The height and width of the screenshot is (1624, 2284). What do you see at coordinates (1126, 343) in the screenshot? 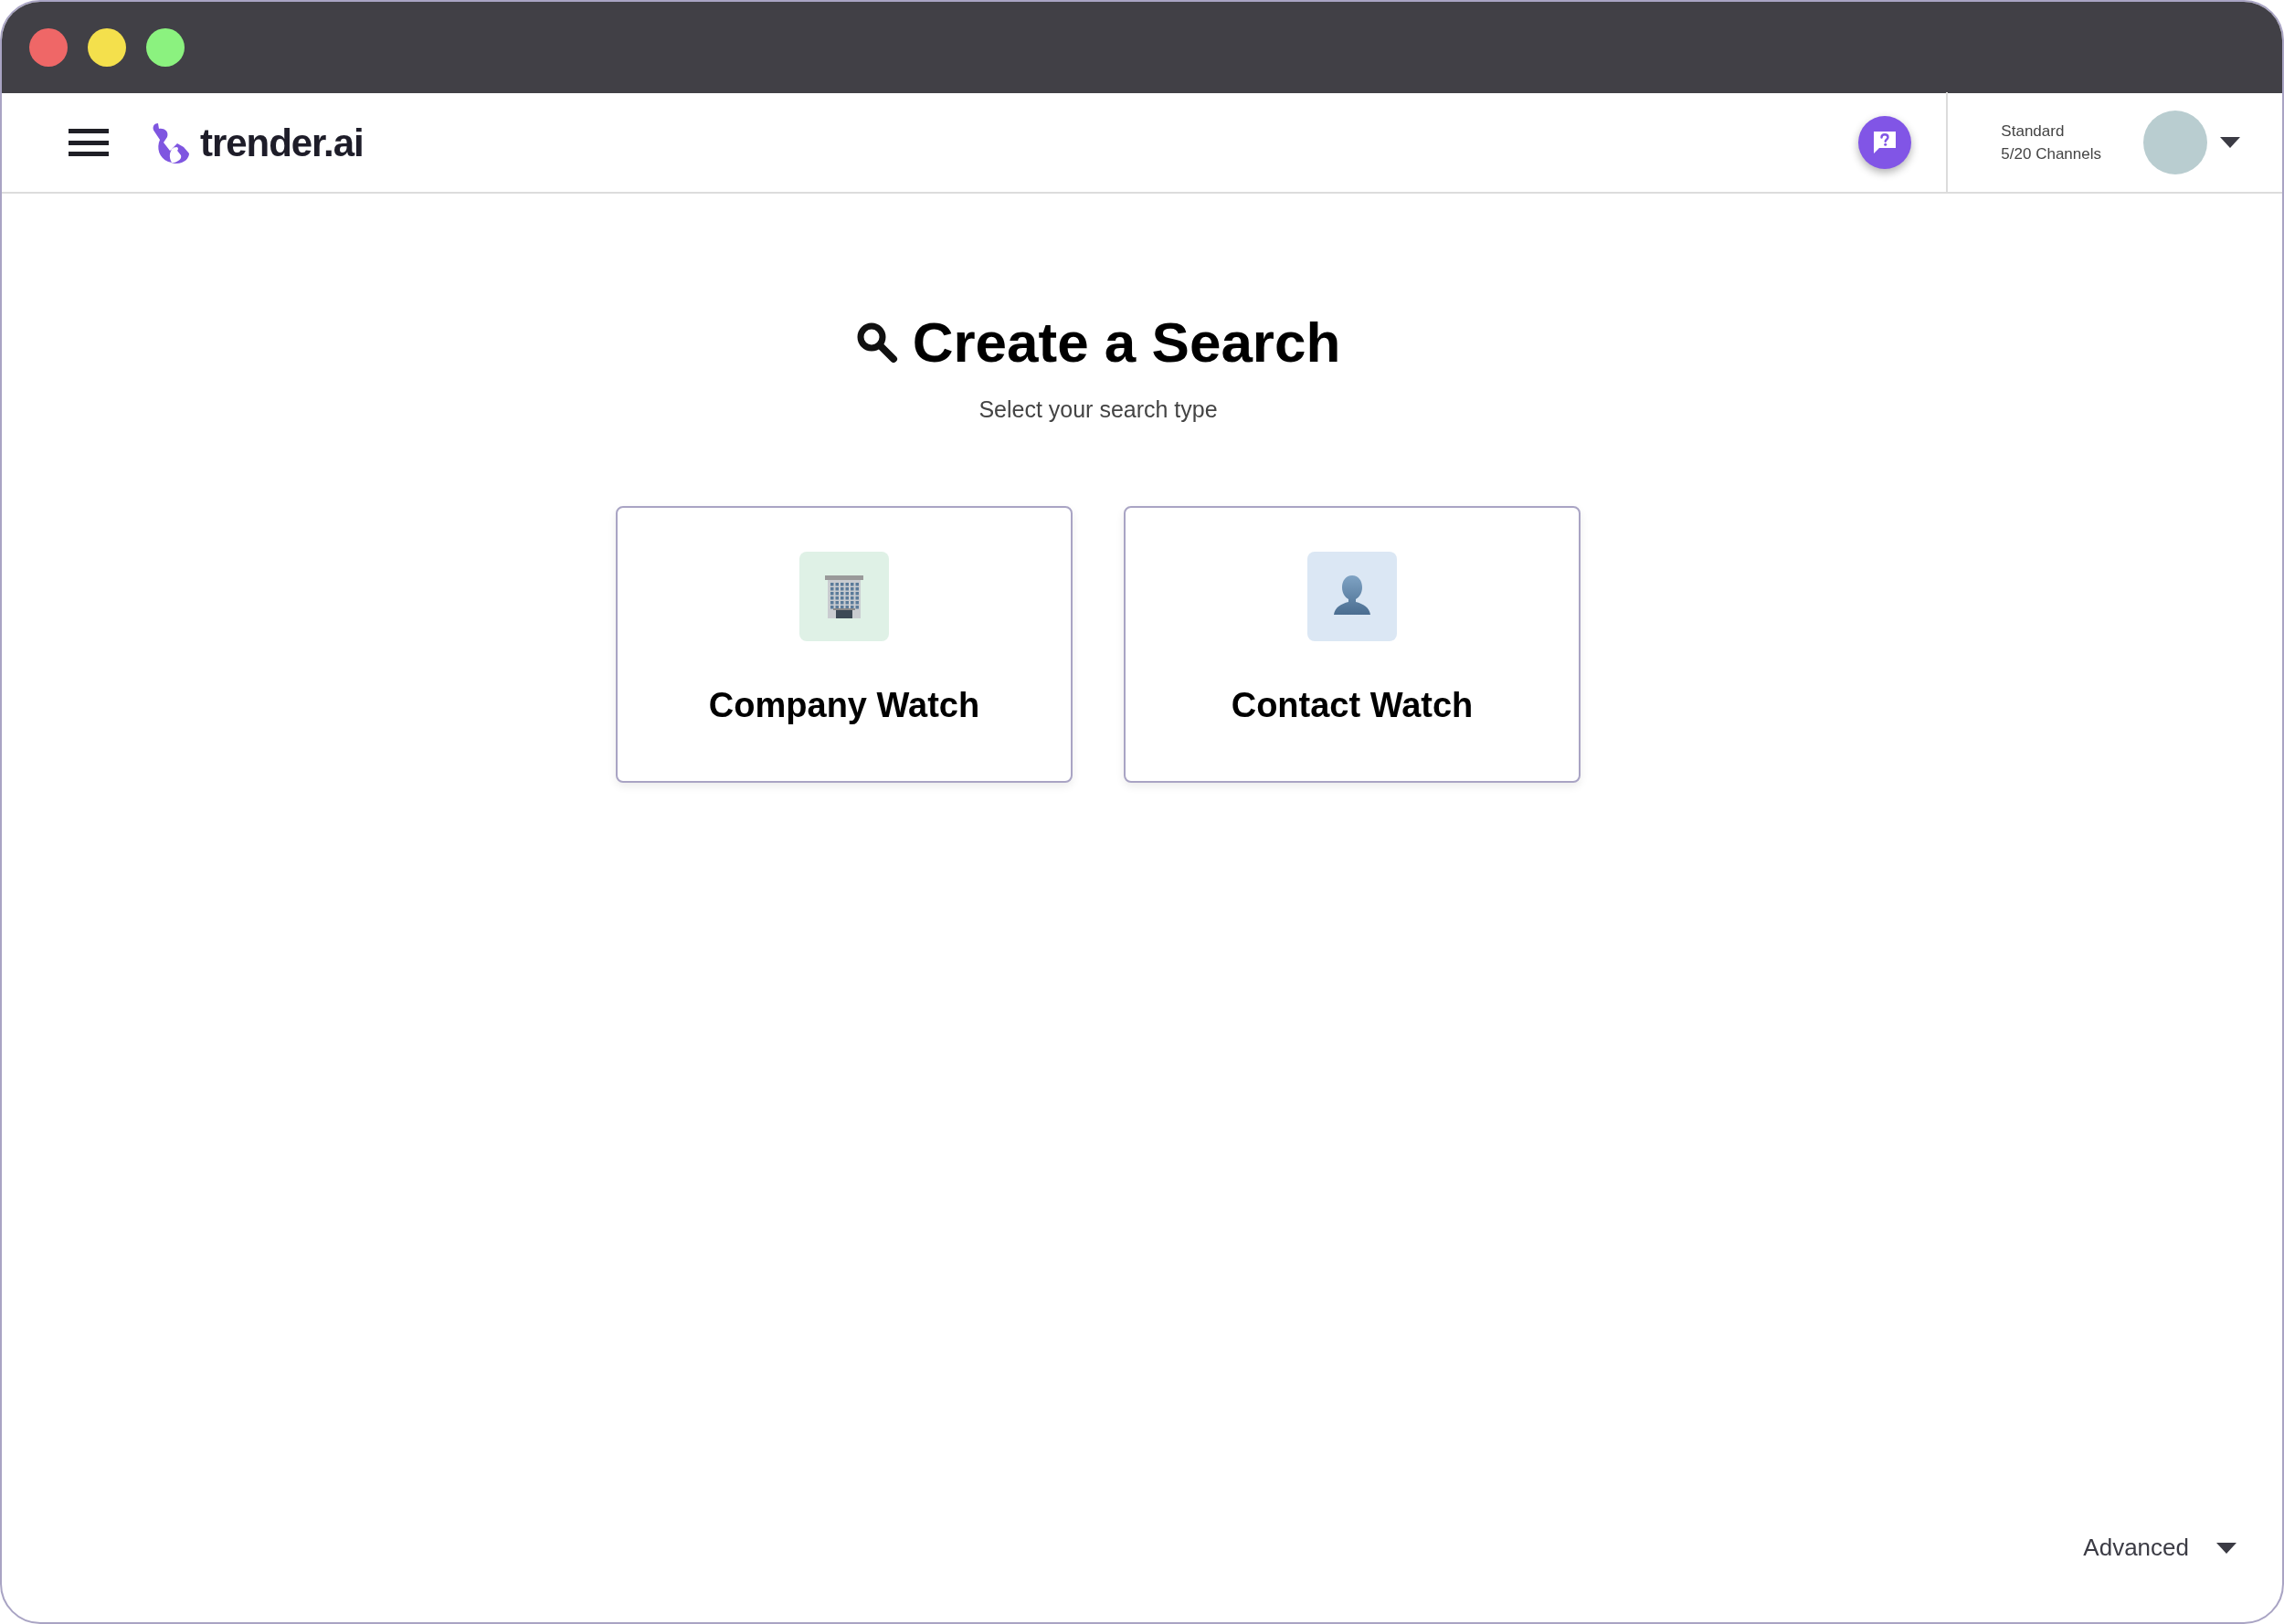
I see `page-title: Create a Search` at bounding box center [1126, 343].